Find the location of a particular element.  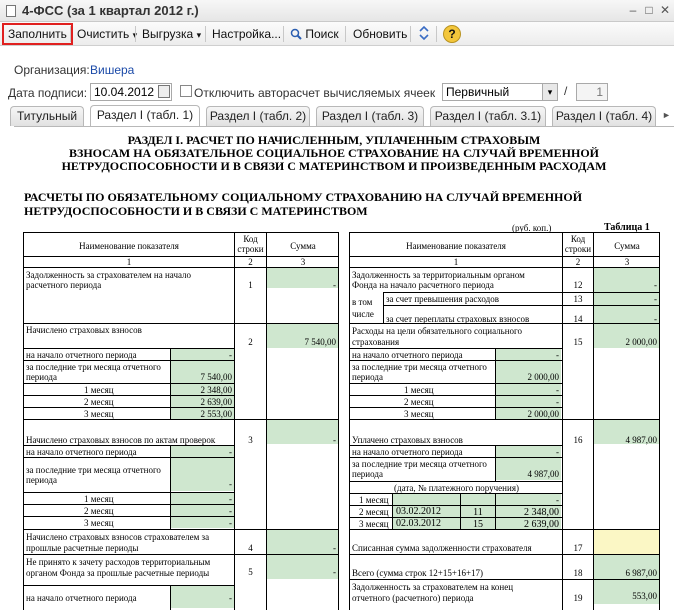

l-row1-label-a: Задолженность за страхователем на начало is located at coordinates (109, 275).